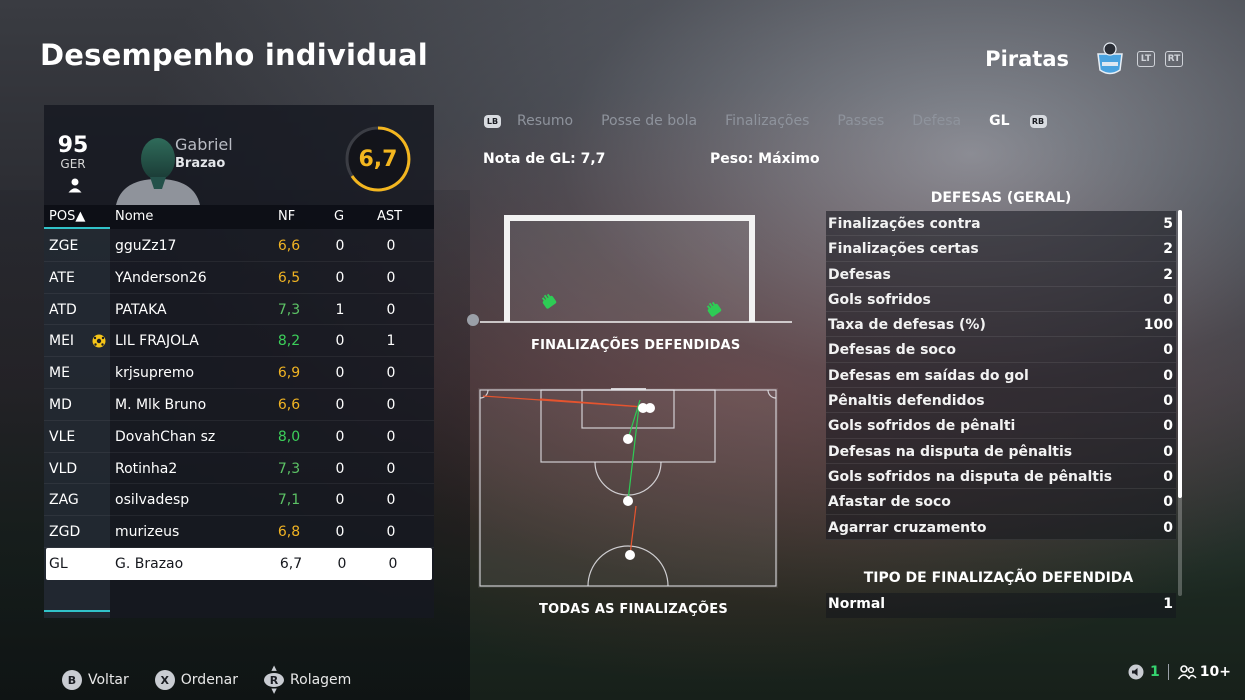  What do you see at coordinates (999, 121) in the screenshot?
I see `tab-gl: GL` at bounding box center [999, 121].